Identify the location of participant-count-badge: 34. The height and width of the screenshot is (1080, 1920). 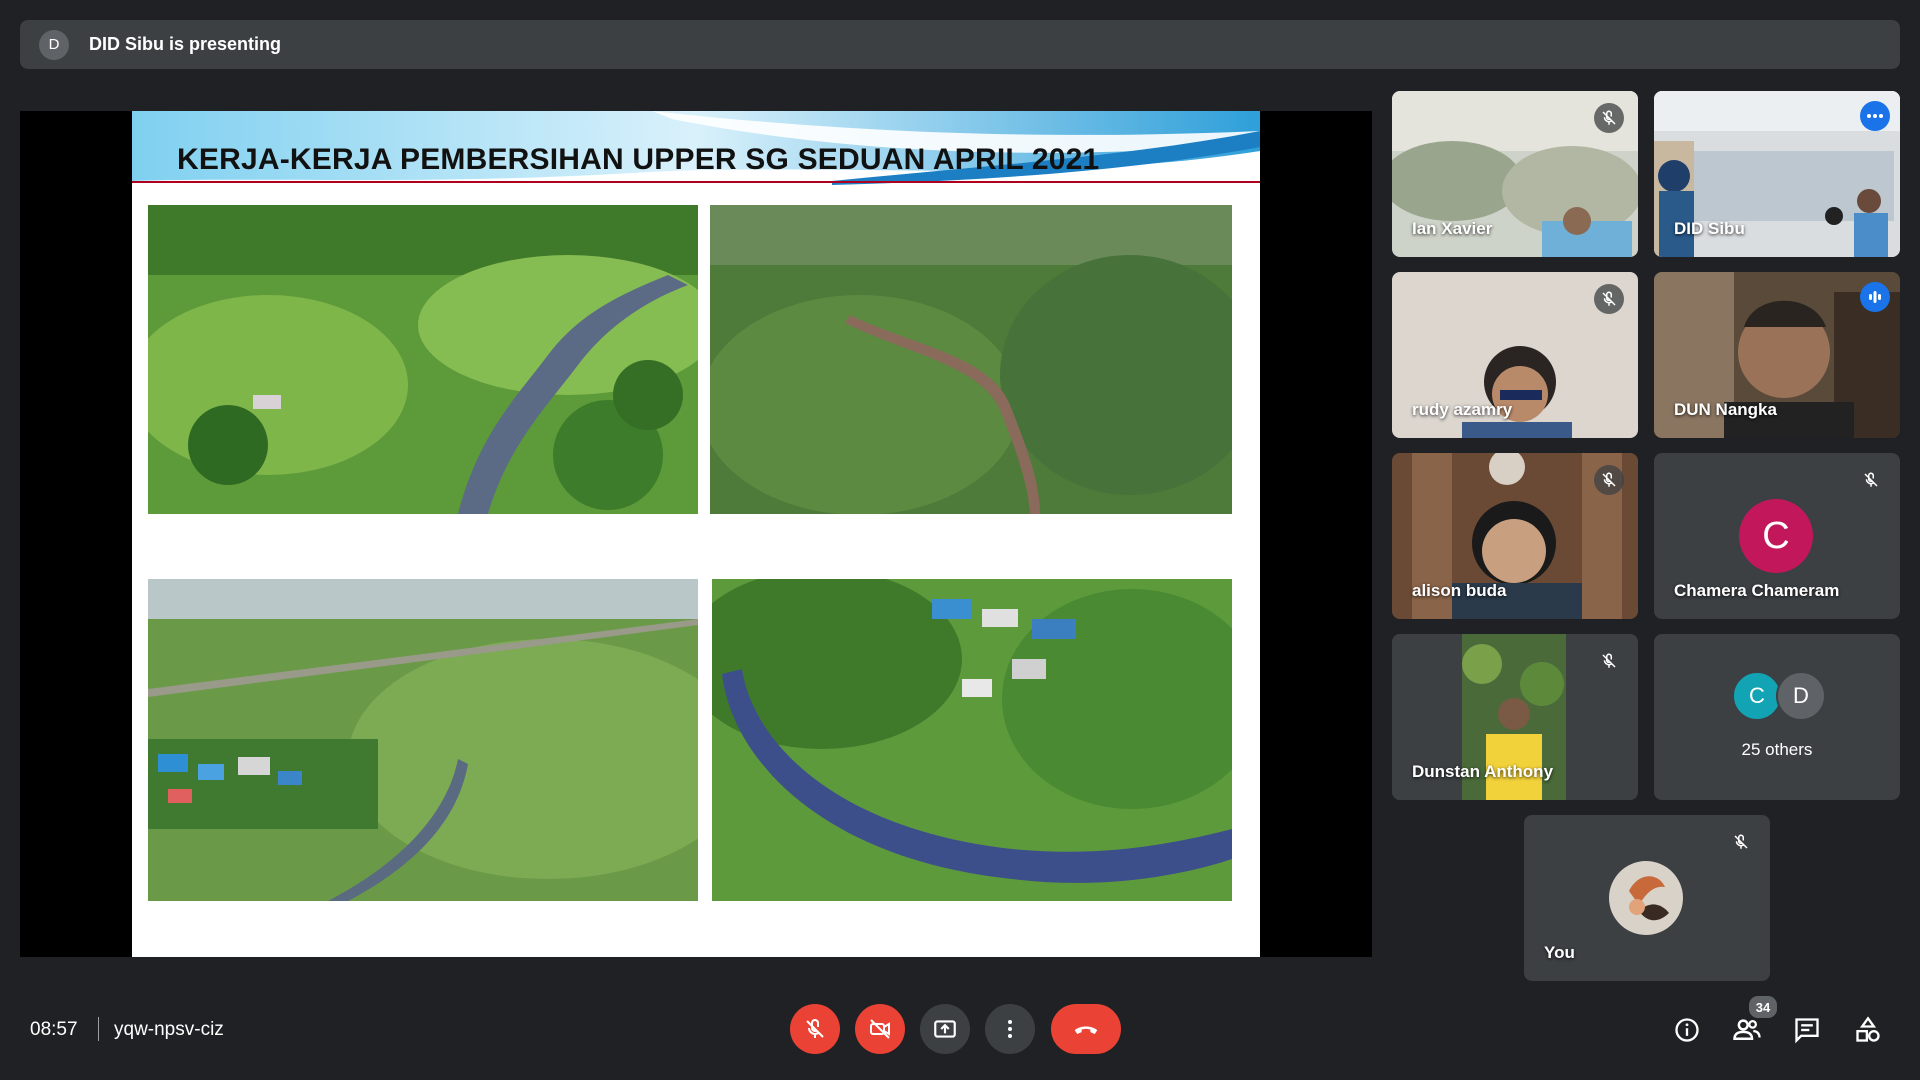
(1763, 1007).